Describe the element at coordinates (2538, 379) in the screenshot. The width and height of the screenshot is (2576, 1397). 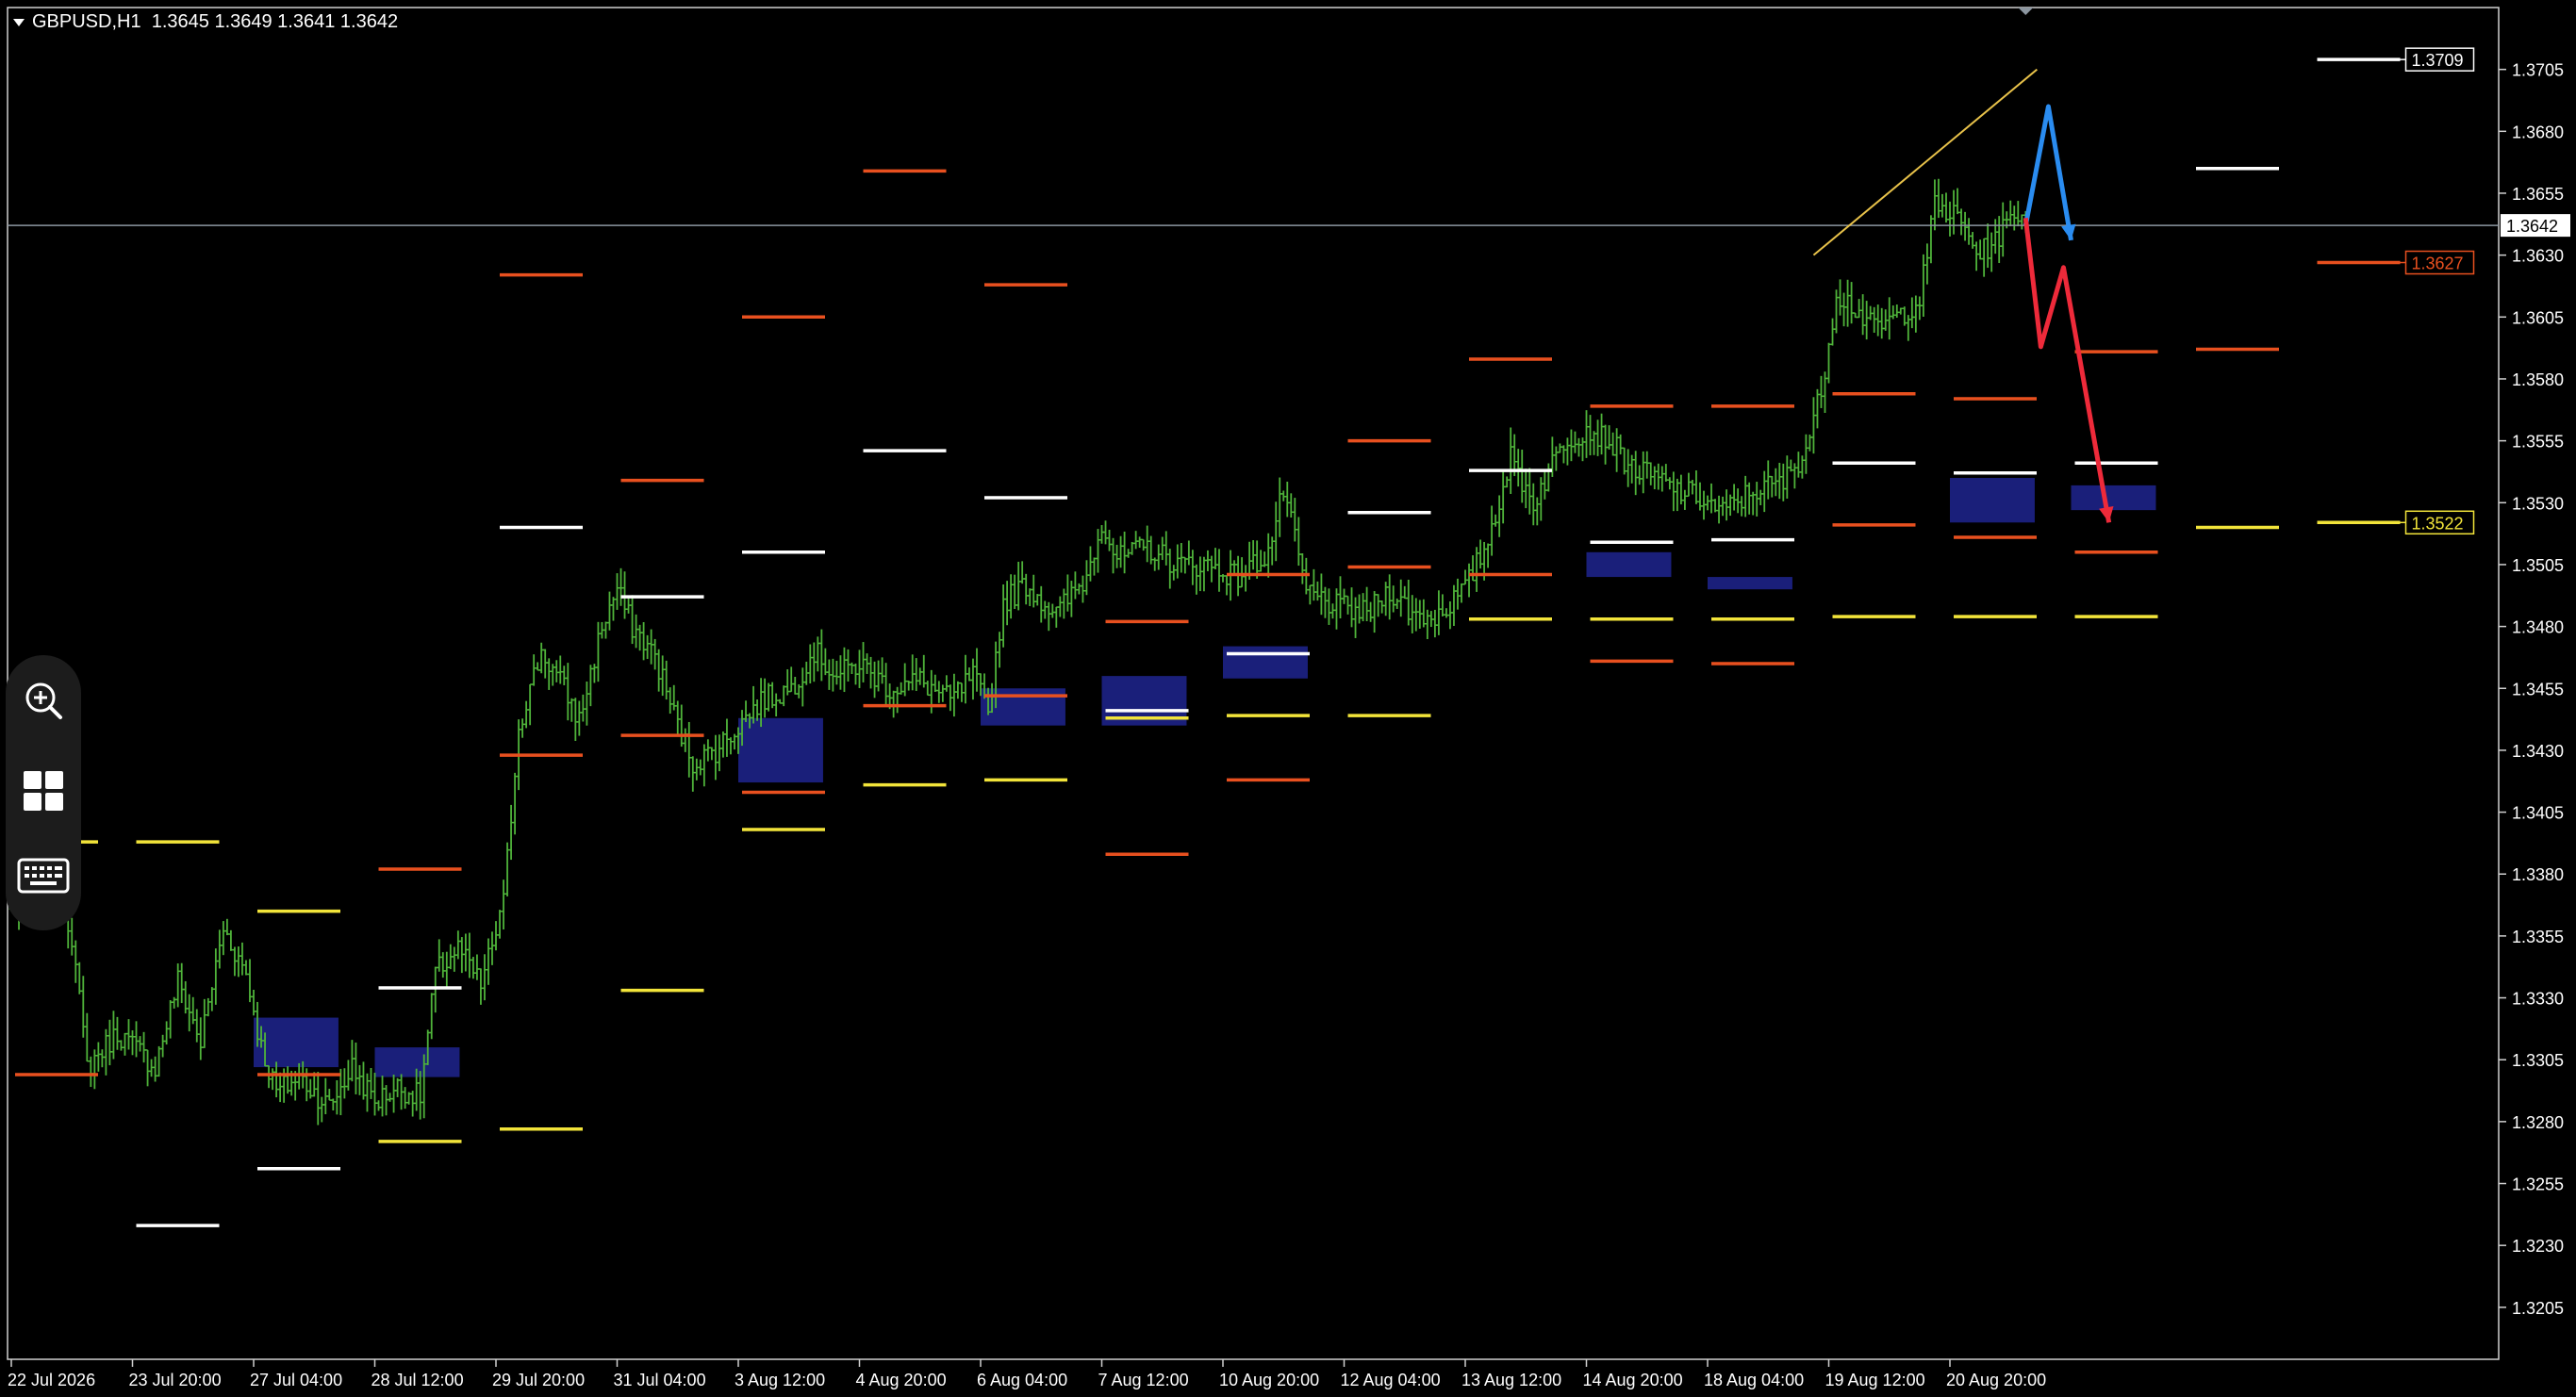
I see `price-tick-label: 1.3580` at that location.